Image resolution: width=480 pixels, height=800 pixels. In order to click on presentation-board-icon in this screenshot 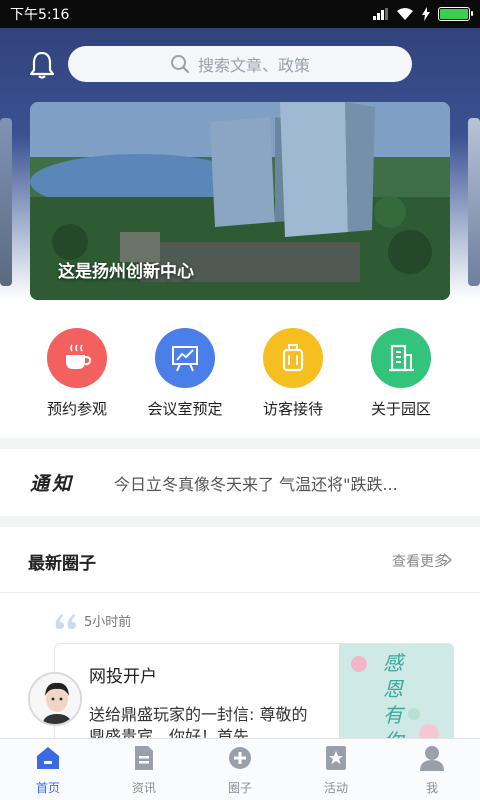, I will do `click(185, 358)`.